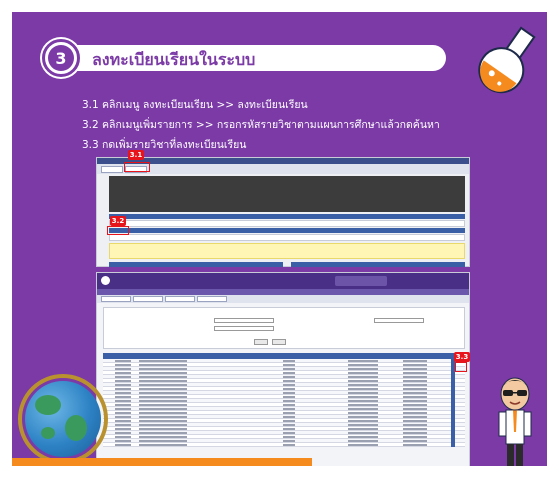 This screenshot has height=488, width=559. I want to click on page-title: ลงทะเบียนเรียนในระบบ, so click(174, 59).